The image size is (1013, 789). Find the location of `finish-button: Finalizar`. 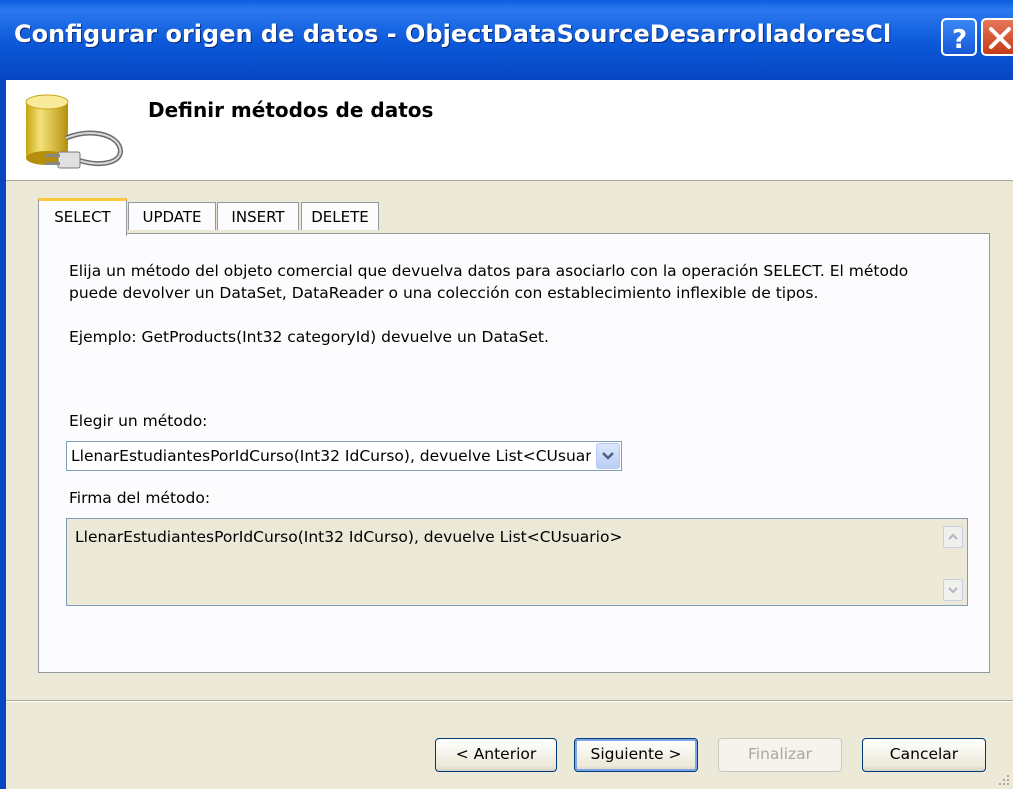

finish-button: Finalizar is located at coordinates (780, 755).